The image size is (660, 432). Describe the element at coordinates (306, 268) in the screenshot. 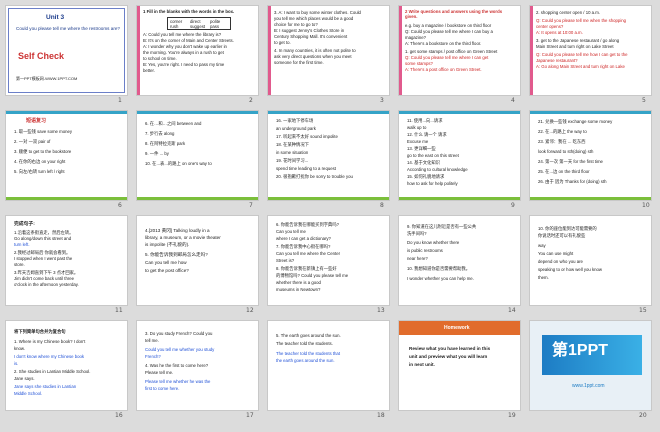

I see `slide-line: 8. 你能告诉我在新镇上有一些好` at that location.